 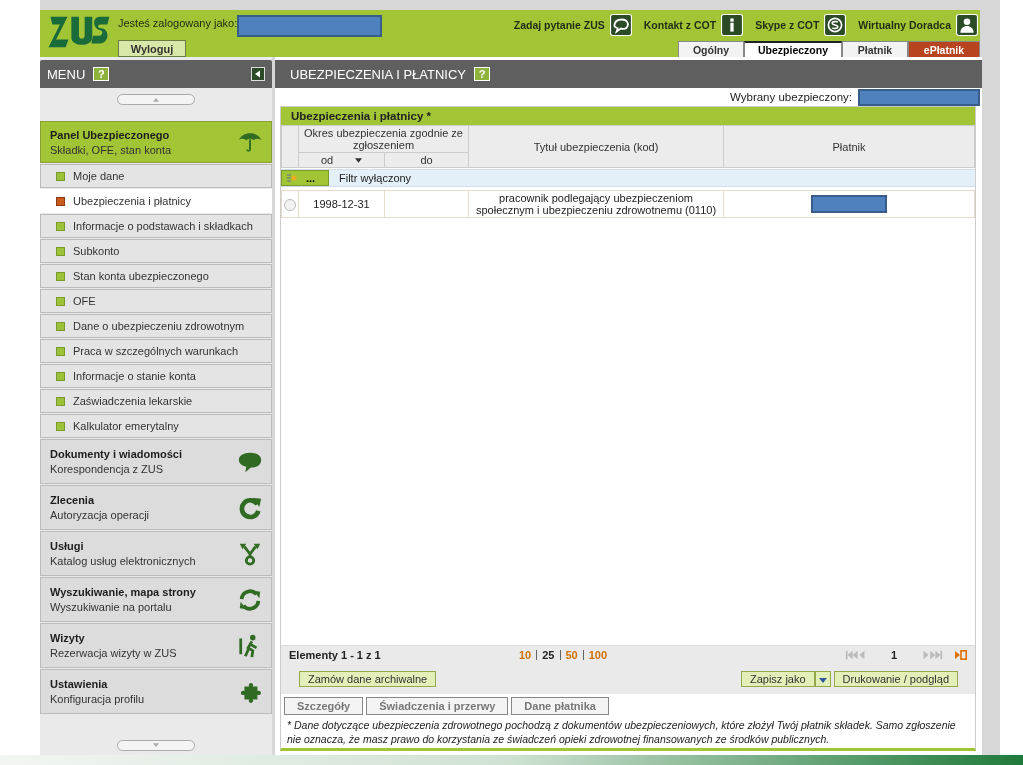 I want to click on filter-icon, so click(x=292, y=178).